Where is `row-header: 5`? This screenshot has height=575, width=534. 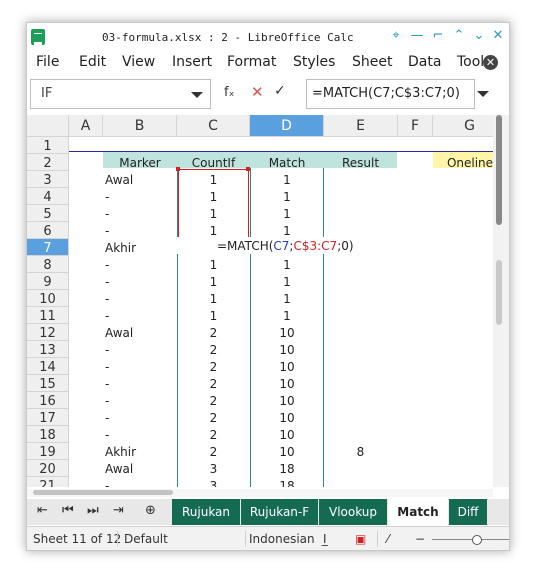
row-header: 5 is located at coordinates (48, 213).